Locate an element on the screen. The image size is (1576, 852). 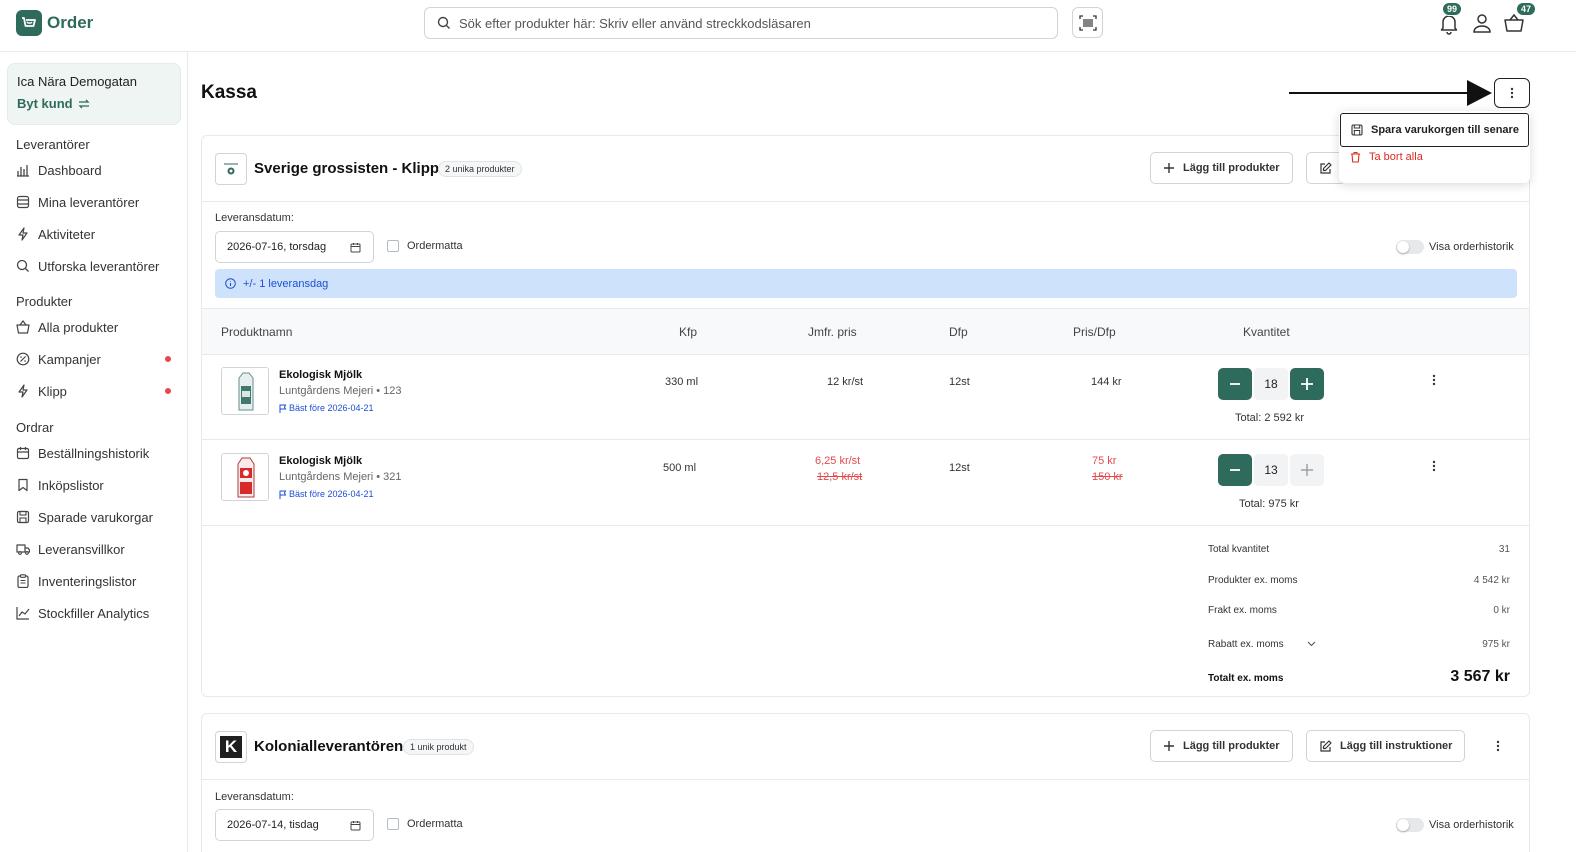
cart-logo-icon is located at coordinates (29, 23).